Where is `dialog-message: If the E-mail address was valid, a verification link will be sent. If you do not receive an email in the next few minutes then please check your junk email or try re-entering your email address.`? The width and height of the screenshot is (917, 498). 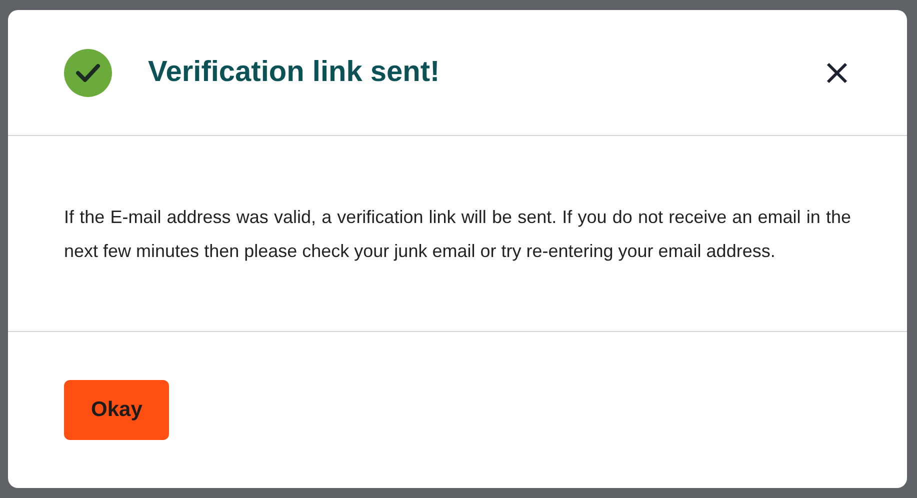
dialog-message: If the E-mail address was valid, a verification link will be sent. If you do not receive an email in the next few minutes then please check your junk email or try re-entering your email address. is located at coordinates (457, 234).